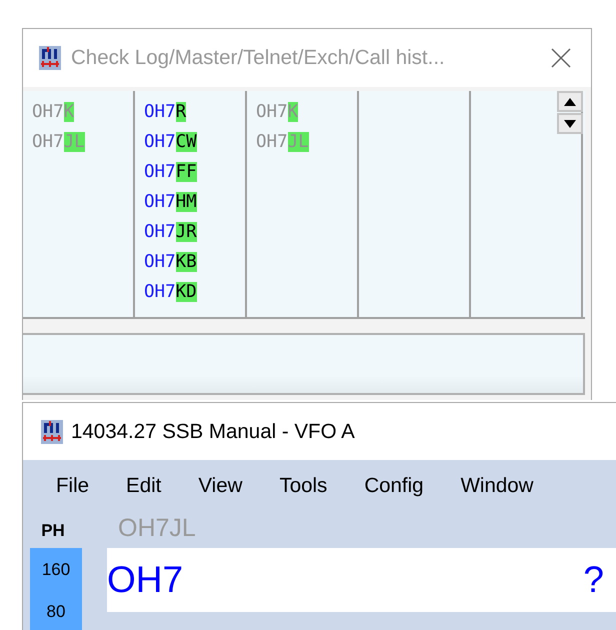 The height and width of the screenshot is (630, 616). What do you see at coordinates (301, 486) in the screenshot?
I see `menu-item: Tools` at bounding box center [301, 486].